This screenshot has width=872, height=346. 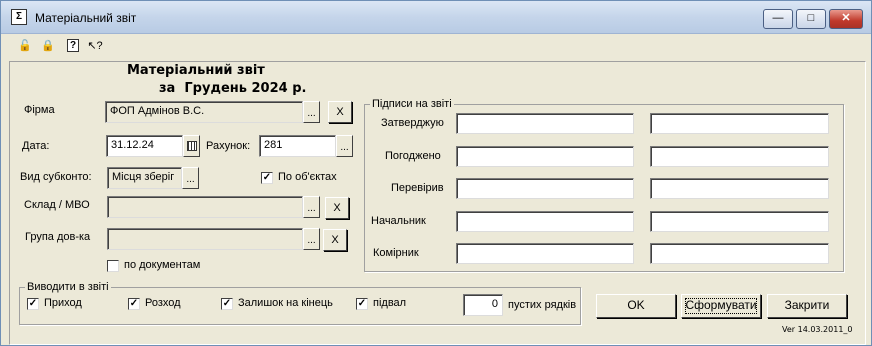 I want to click on minimize-icon: —, so click(x=778, y=18).